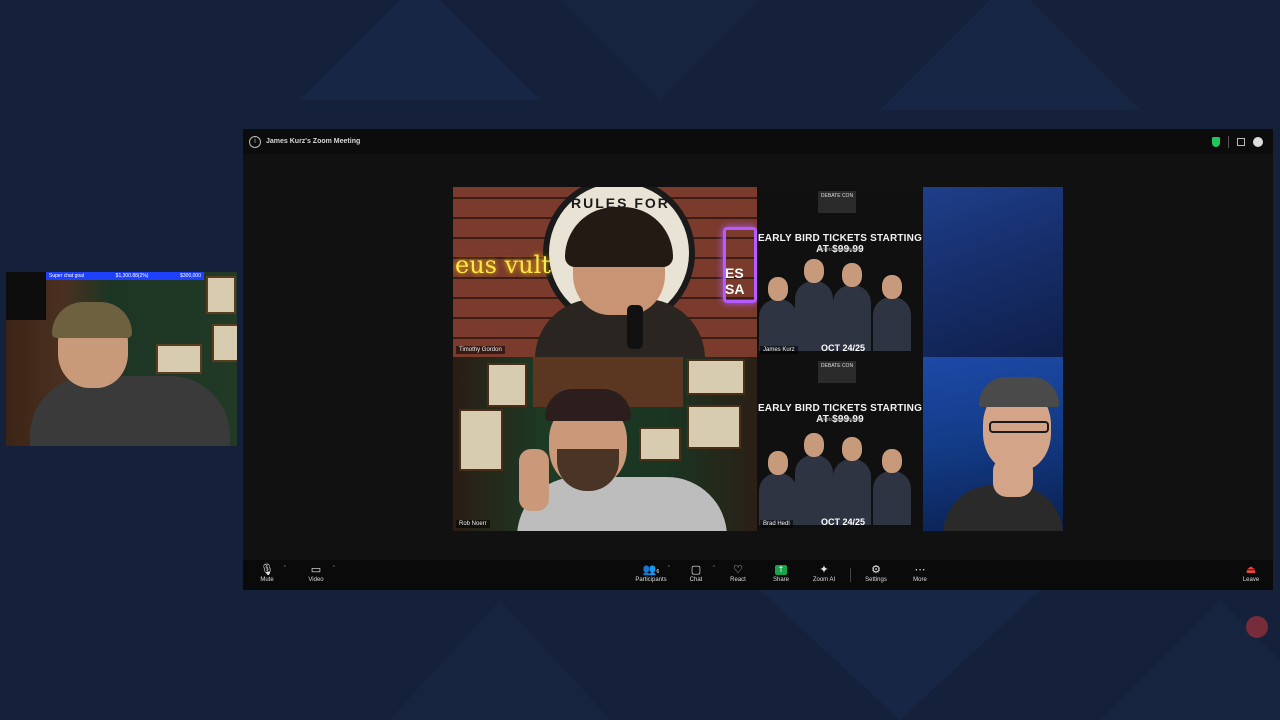 This screenshot has width=1280, height=720. I want to click on participant-name: Brad Hedl, so click(776, 524).